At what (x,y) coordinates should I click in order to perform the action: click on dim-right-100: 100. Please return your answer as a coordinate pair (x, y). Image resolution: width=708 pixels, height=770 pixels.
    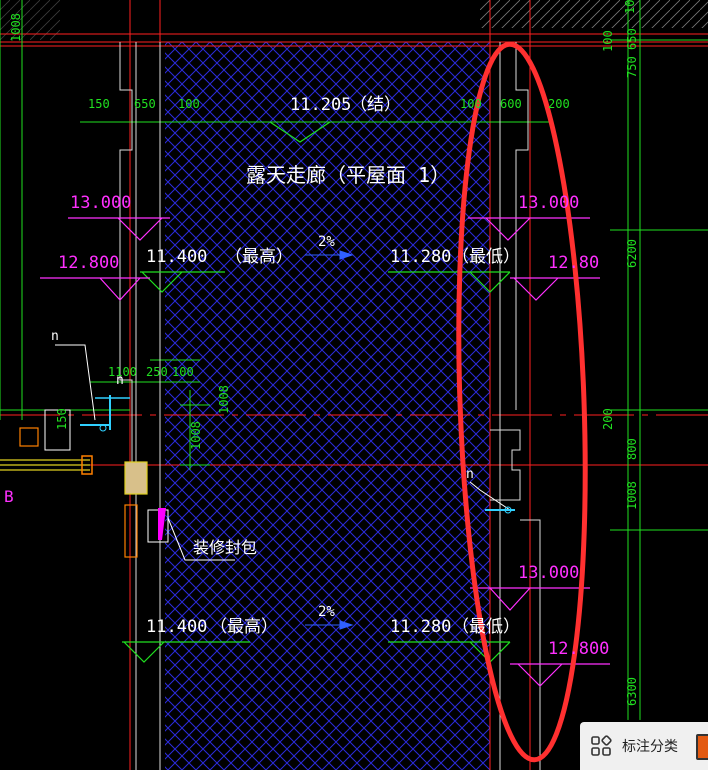
    Looking at the image, I should click on (608, 41).